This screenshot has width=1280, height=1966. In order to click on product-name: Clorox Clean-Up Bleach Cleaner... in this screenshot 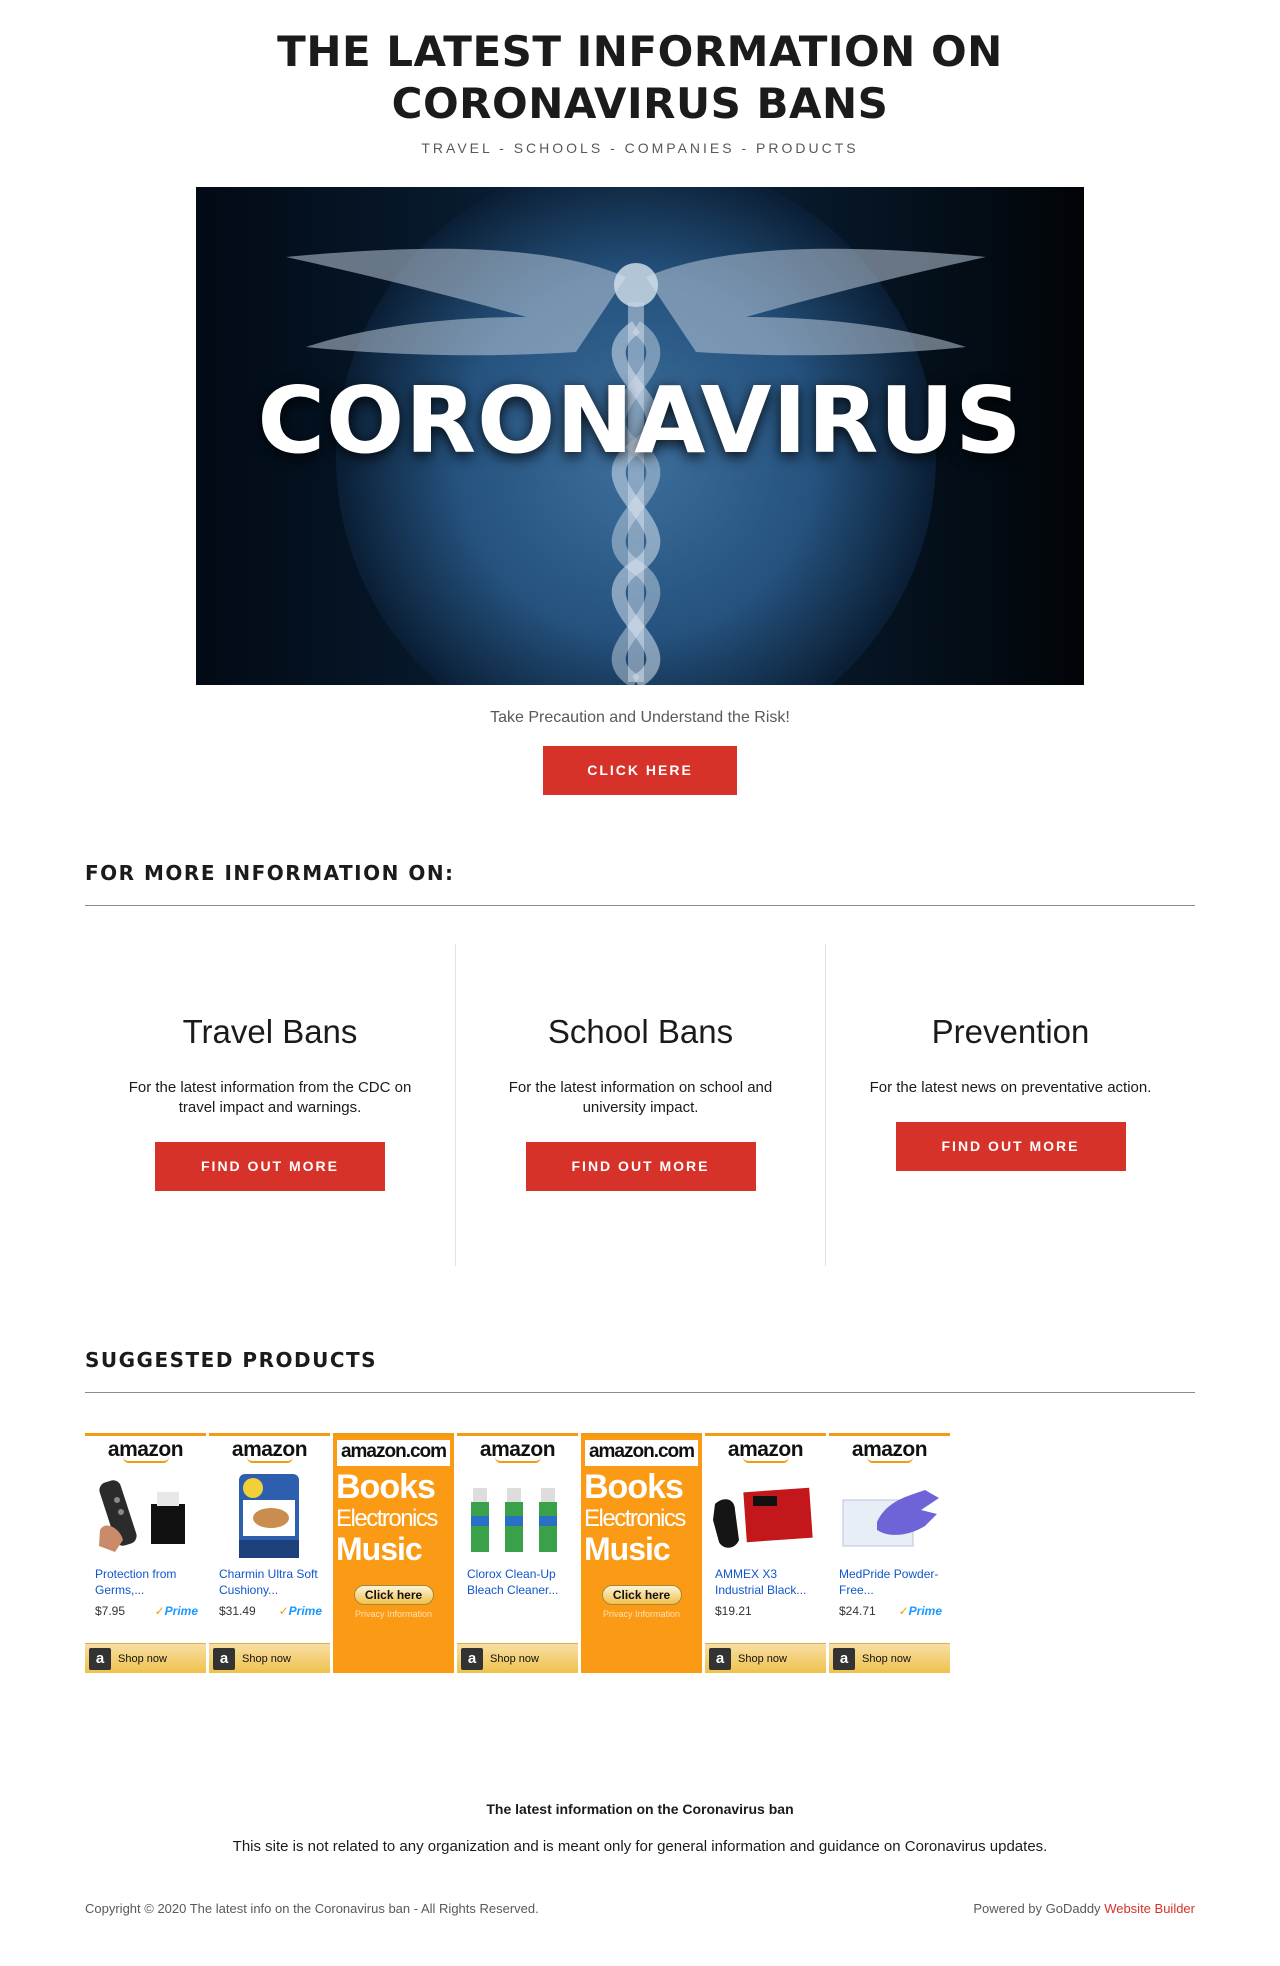, I will do `click(517, 1583)`.